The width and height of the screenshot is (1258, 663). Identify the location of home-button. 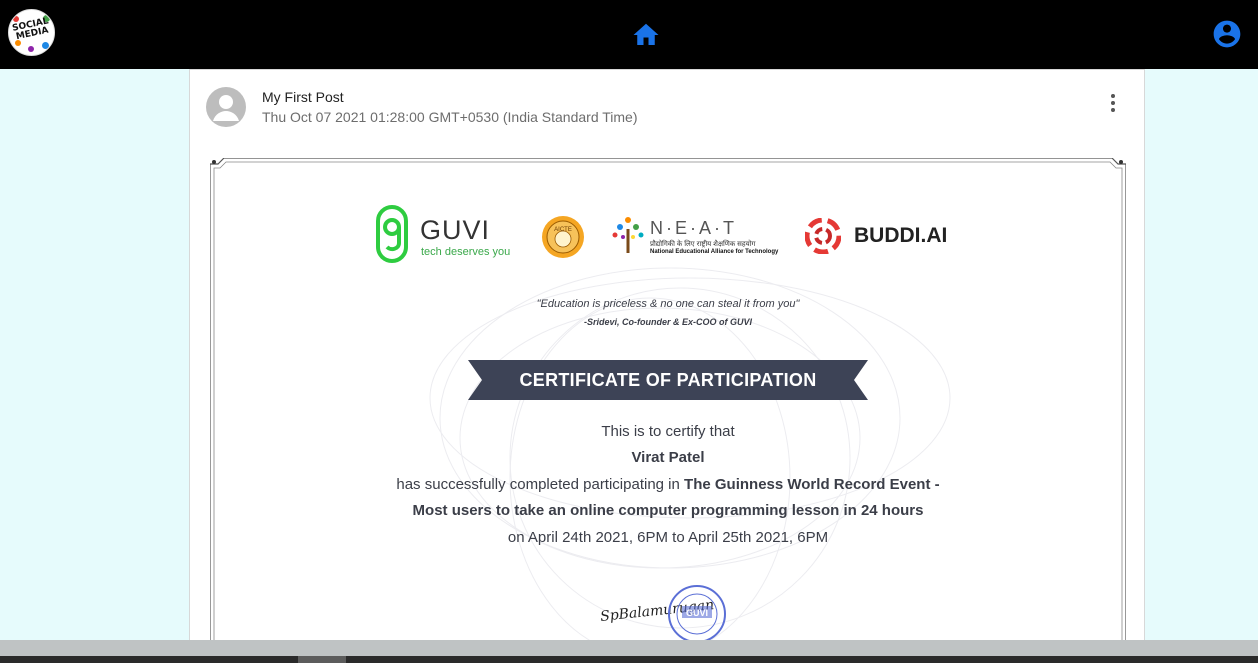
(646, 35).